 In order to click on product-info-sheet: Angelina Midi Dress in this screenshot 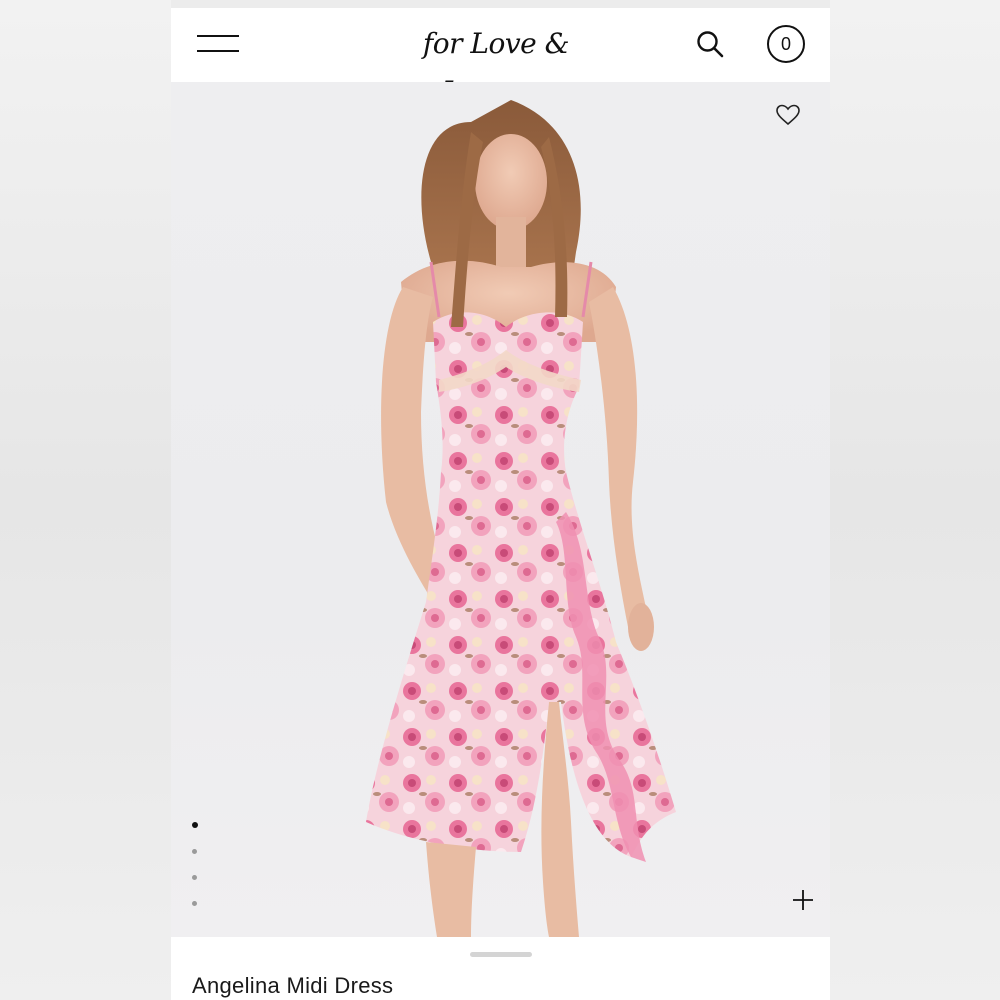, I will do `click(500, 968)`.